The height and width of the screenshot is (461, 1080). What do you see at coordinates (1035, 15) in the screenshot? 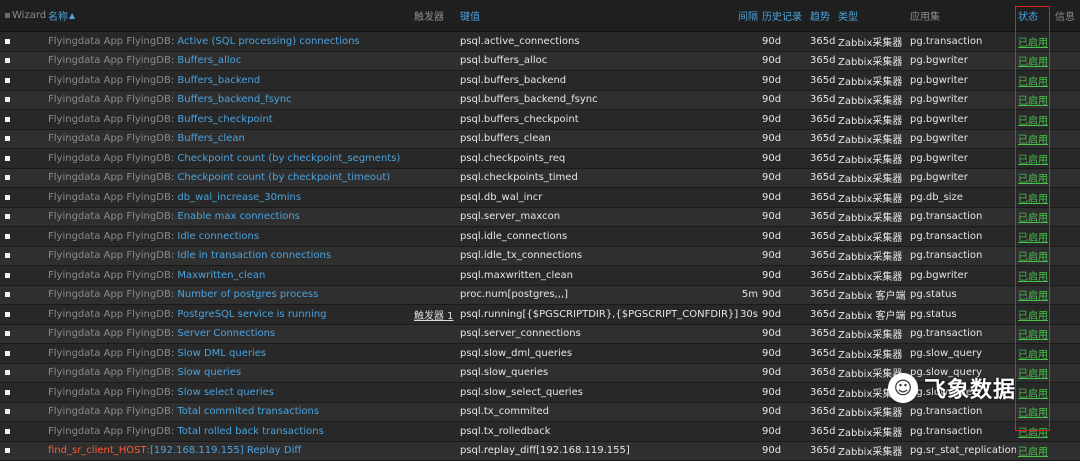
I see `header-status: 状态` at bounding box center [1035, 15].